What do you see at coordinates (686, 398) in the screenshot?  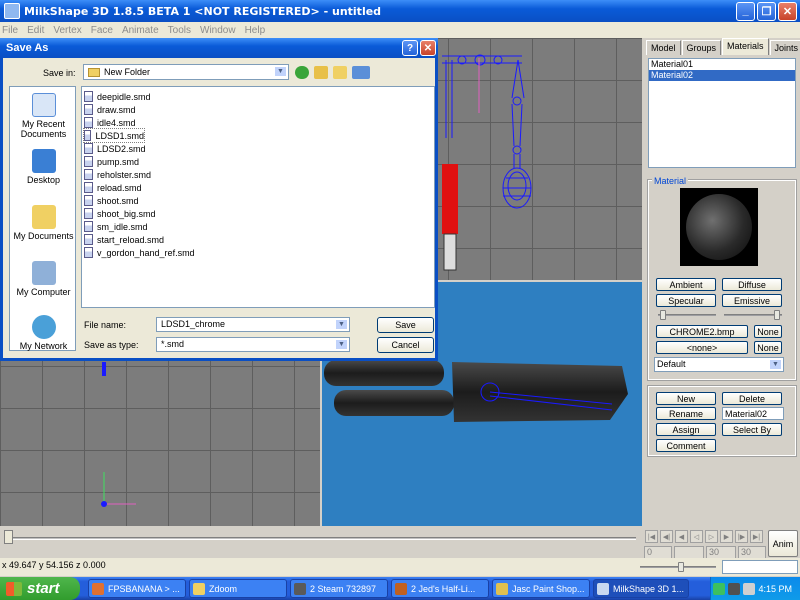 I see `new-button: New` at bounding box center [686, 398].